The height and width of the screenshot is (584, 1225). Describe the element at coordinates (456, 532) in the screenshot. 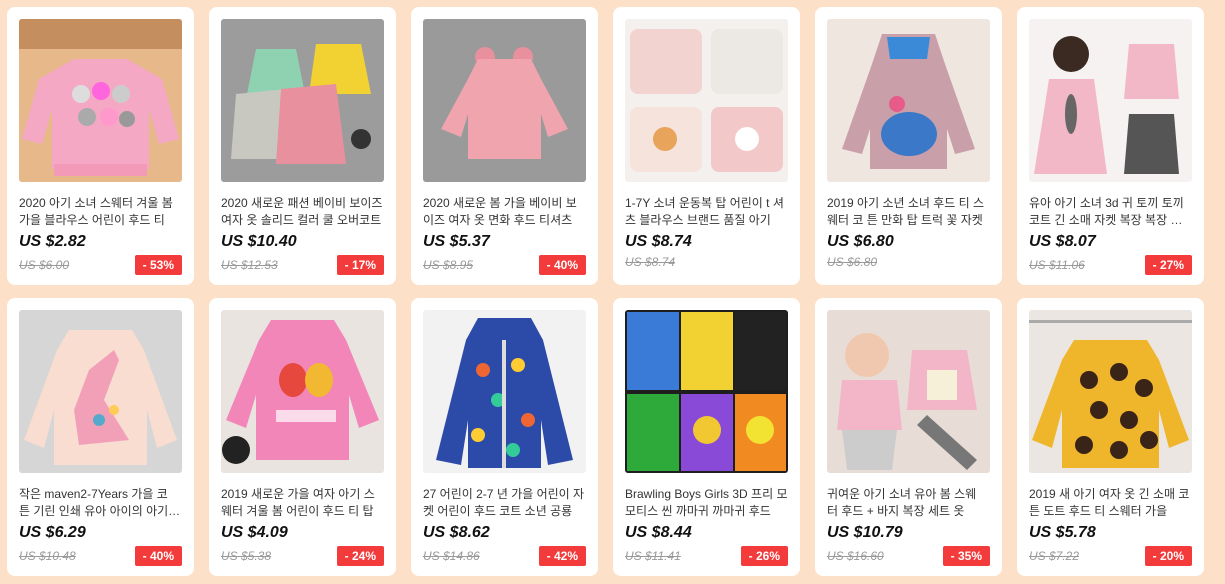

I see `product-price: US $8.62` at that location.